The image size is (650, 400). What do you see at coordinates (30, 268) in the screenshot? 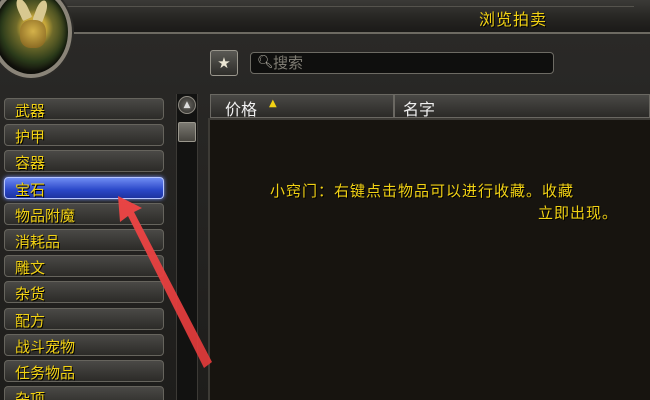
I see `category-label: 雕文` at bounding box center [30, 268].